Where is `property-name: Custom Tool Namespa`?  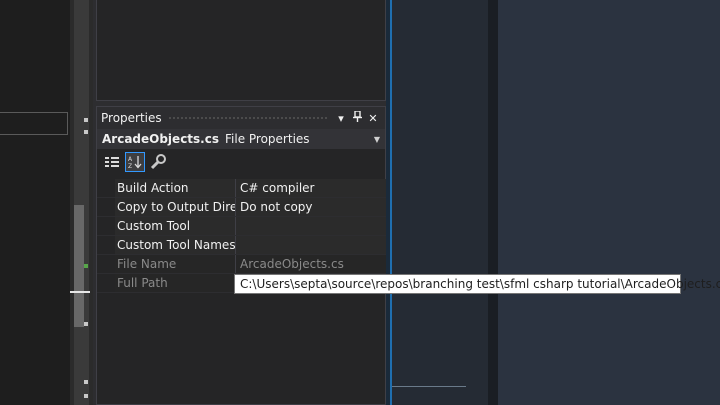
property-name: Custom Tool Namespa is located at coordinates (175, 245).